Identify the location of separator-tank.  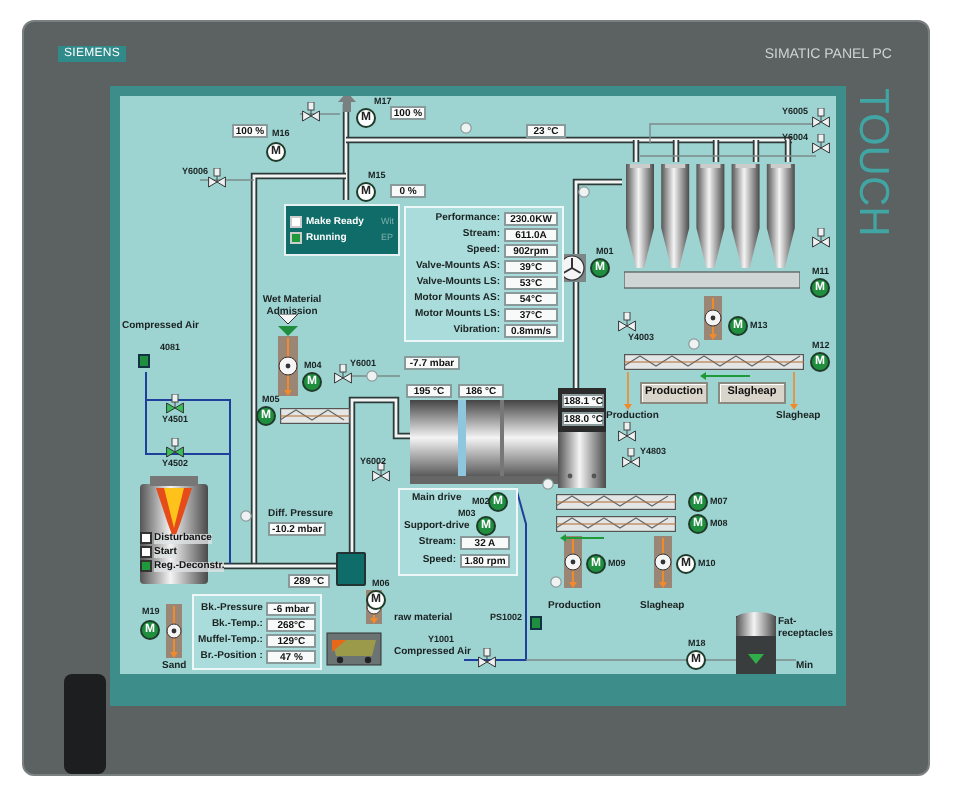
(351, 569).